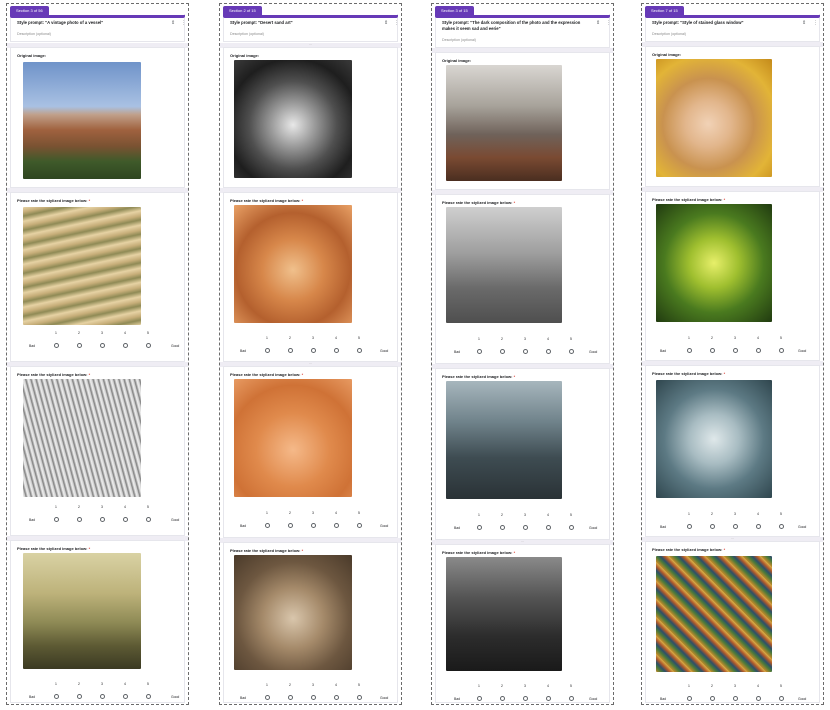 This screenshot has height=710, width=830. Describe the element at coordinates (56, 684) in the screenshot. I see `scale-number: 1` at that location.